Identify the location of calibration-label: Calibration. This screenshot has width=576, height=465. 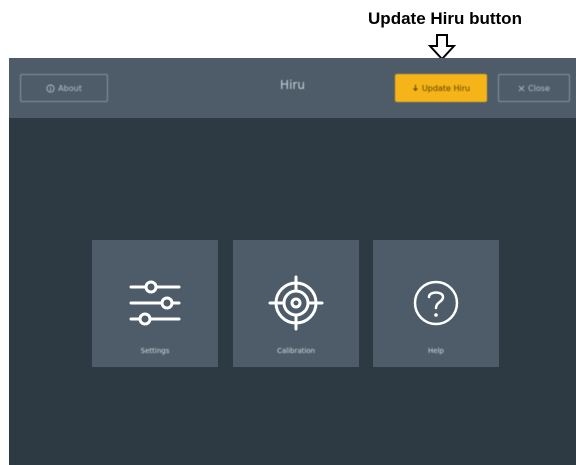
(296, 351).